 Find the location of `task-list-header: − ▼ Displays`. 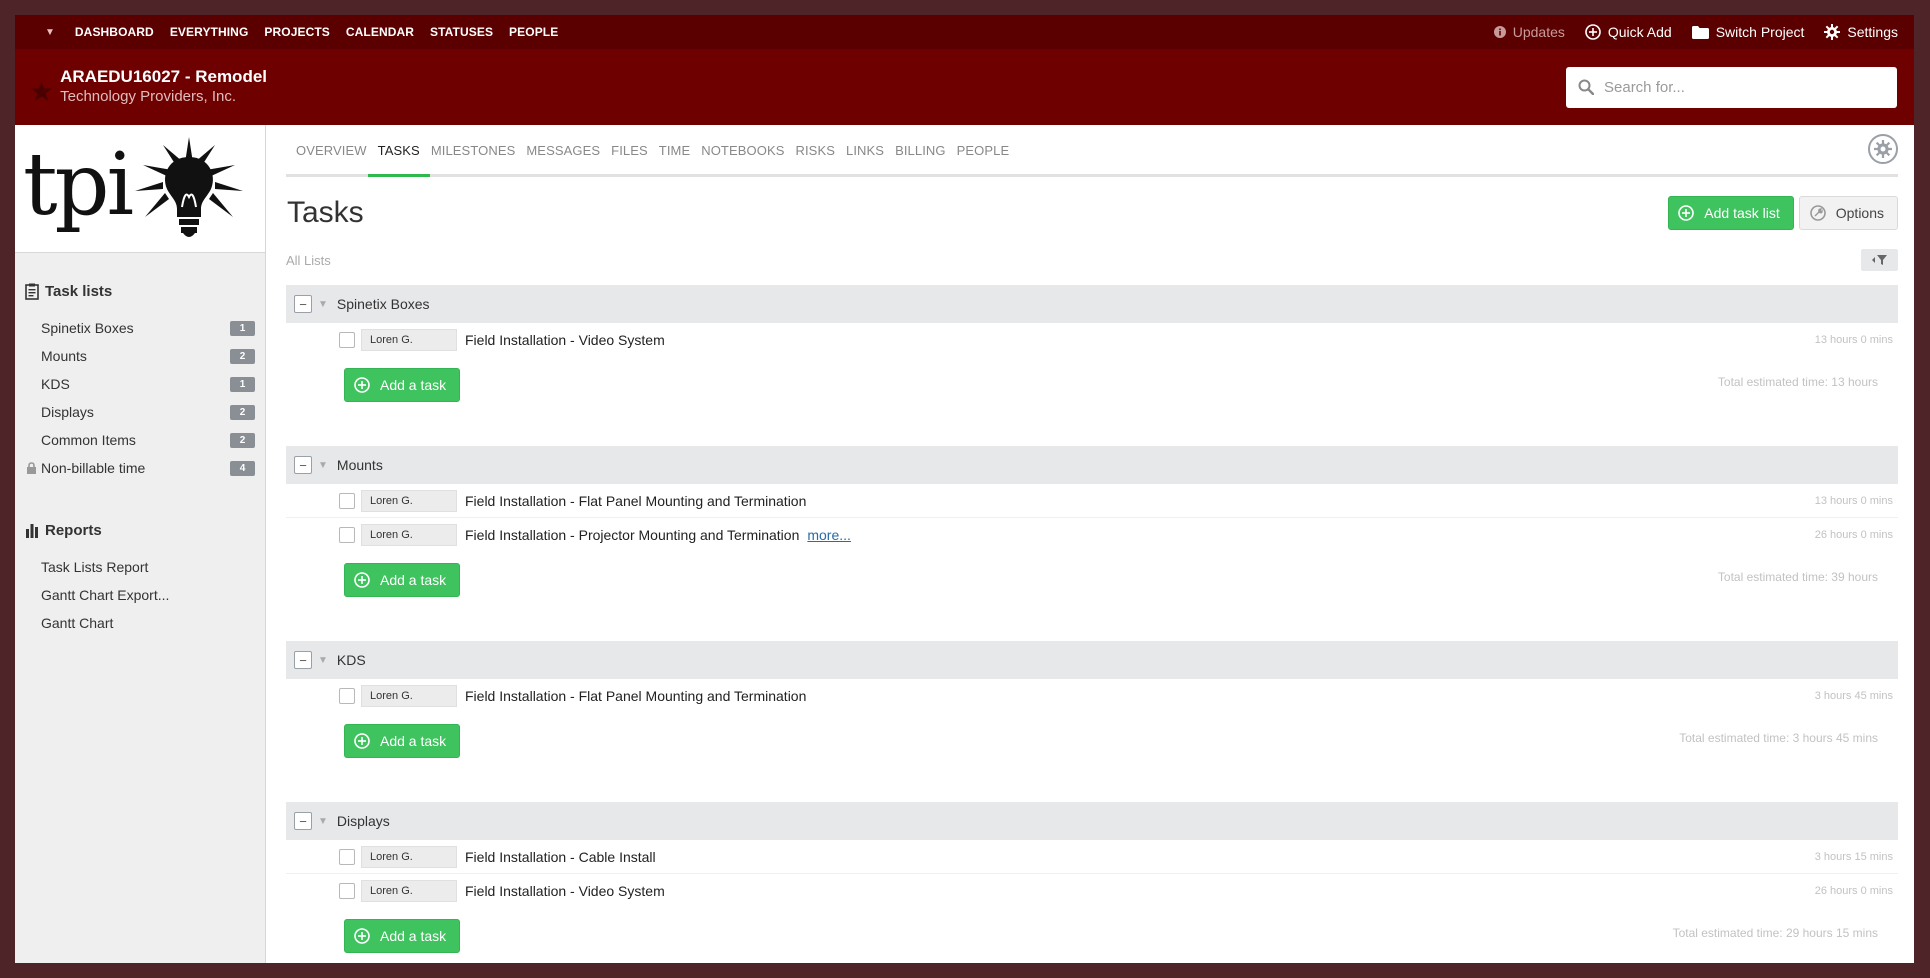

task-list-header: − ▼ Displays is located at coordinates (1092, 821).